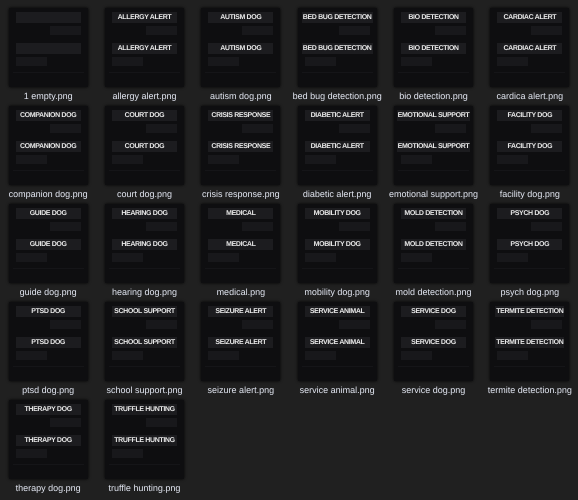 Image resolution: width=578 pixels, height=500 pixels. What do you see at coordinates (434, 390) in the screenshot?
I see `file-name: service dog.png` at bounding box center [434, 390].